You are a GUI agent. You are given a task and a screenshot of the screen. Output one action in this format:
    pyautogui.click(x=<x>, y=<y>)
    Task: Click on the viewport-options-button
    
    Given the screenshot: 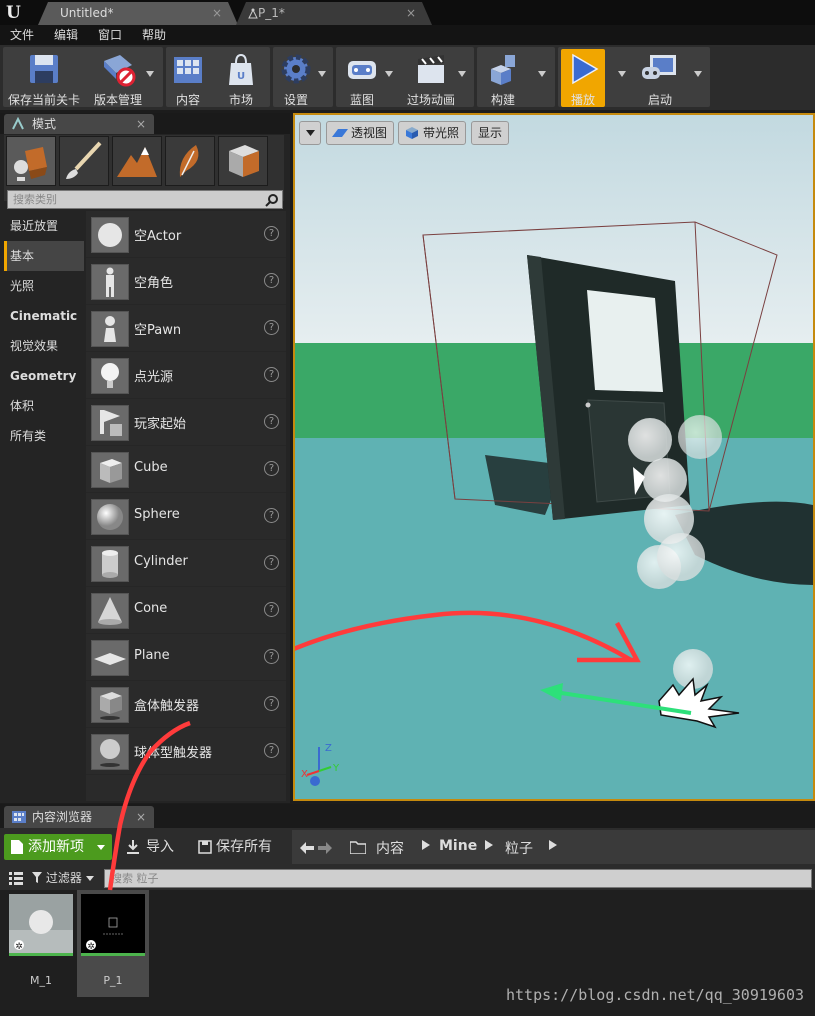 What is the action you would take?
    pyautogui.click(x=310, y=133)
    